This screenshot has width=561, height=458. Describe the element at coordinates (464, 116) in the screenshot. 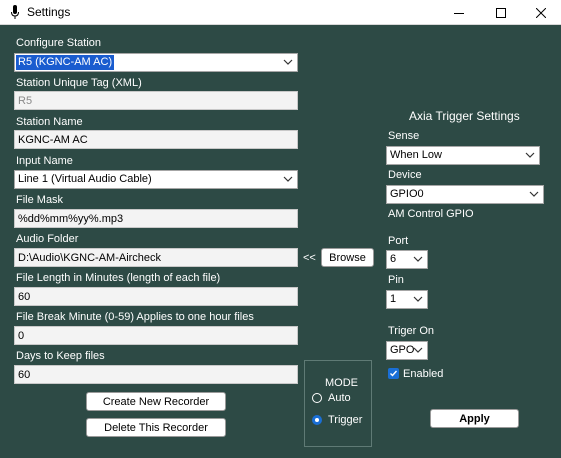

I see `axia-heading: Axia Trigger Settings` at that location.